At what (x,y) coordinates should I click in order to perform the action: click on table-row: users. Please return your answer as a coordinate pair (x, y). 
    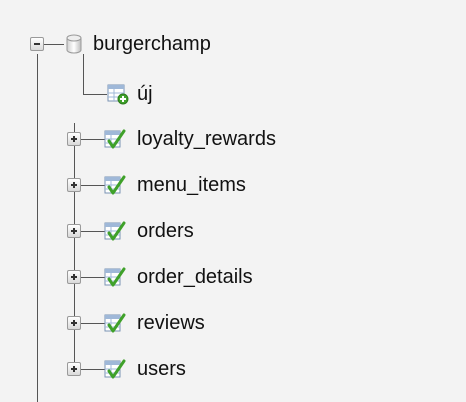
    Looking at the image, I should click on (233, 369).